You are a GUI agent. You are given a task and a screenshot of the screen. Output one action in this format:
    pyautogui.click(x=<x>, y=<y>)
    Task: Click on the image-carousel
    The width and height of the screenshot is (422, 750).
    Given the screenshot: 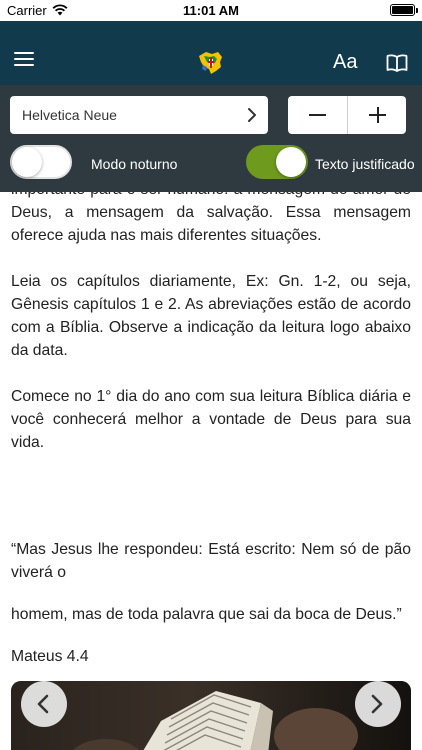 What is the action you would take?
    pyautogui.click(x=211, y=715)
    